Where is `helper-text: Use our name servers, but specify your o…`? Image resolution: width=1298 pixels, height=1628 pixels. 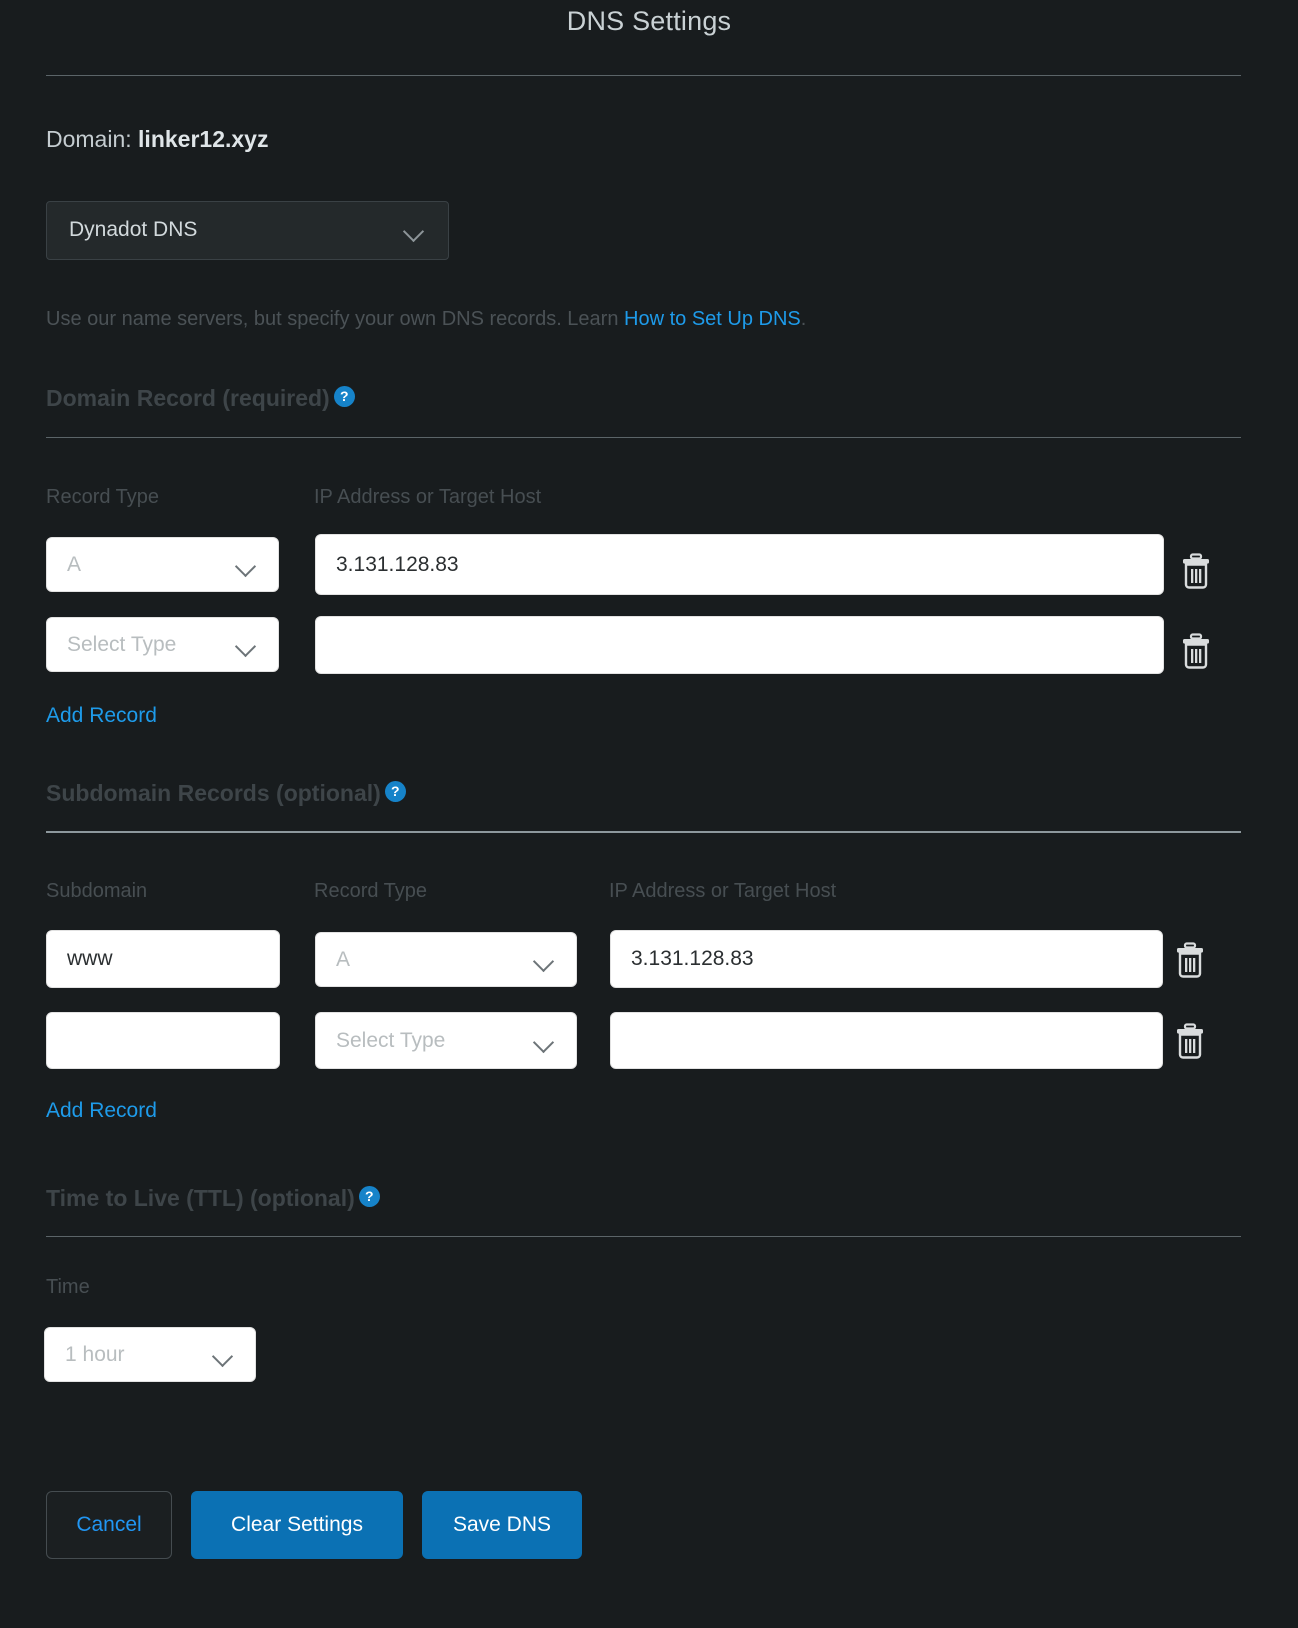 helper-text: Use our name servers, but specify your o… is located at coordinates (426, 319).